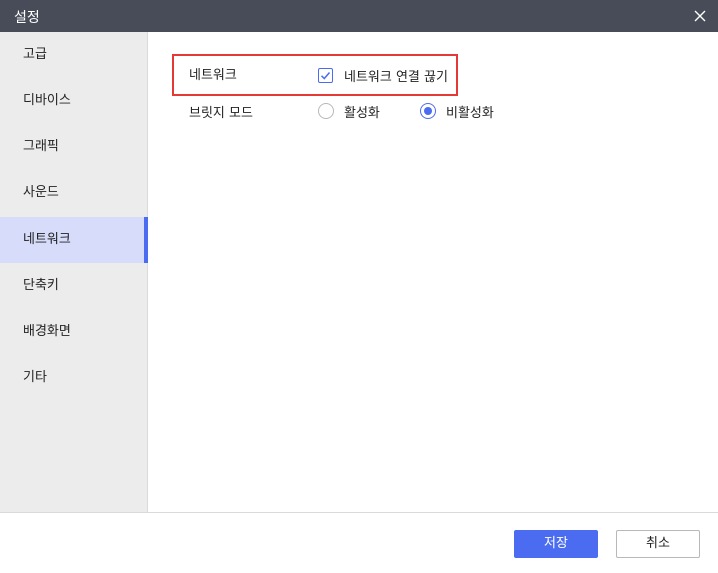 The width and height of the screenshot is (718, 573). What do you see at coordinates (359, 16) in the screenshot?
I see `title-bar: 설정` at bounding box center [359, 16].